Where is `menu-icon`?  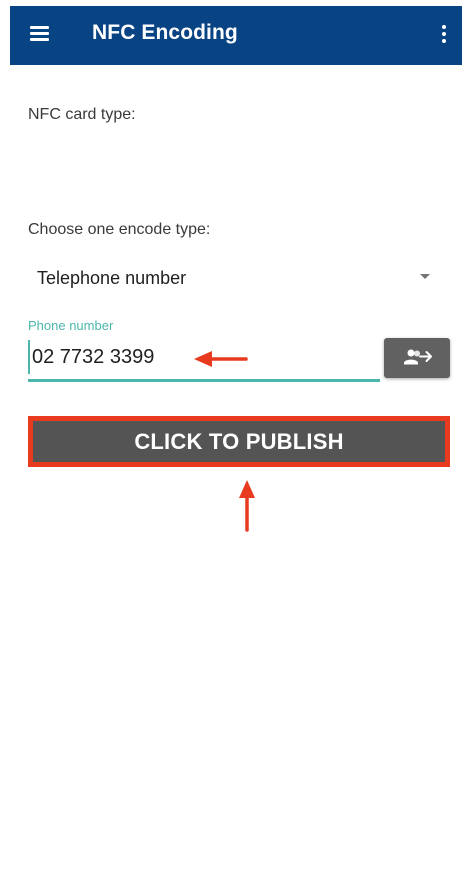
menu-icon is located at coordinates (39, 33).